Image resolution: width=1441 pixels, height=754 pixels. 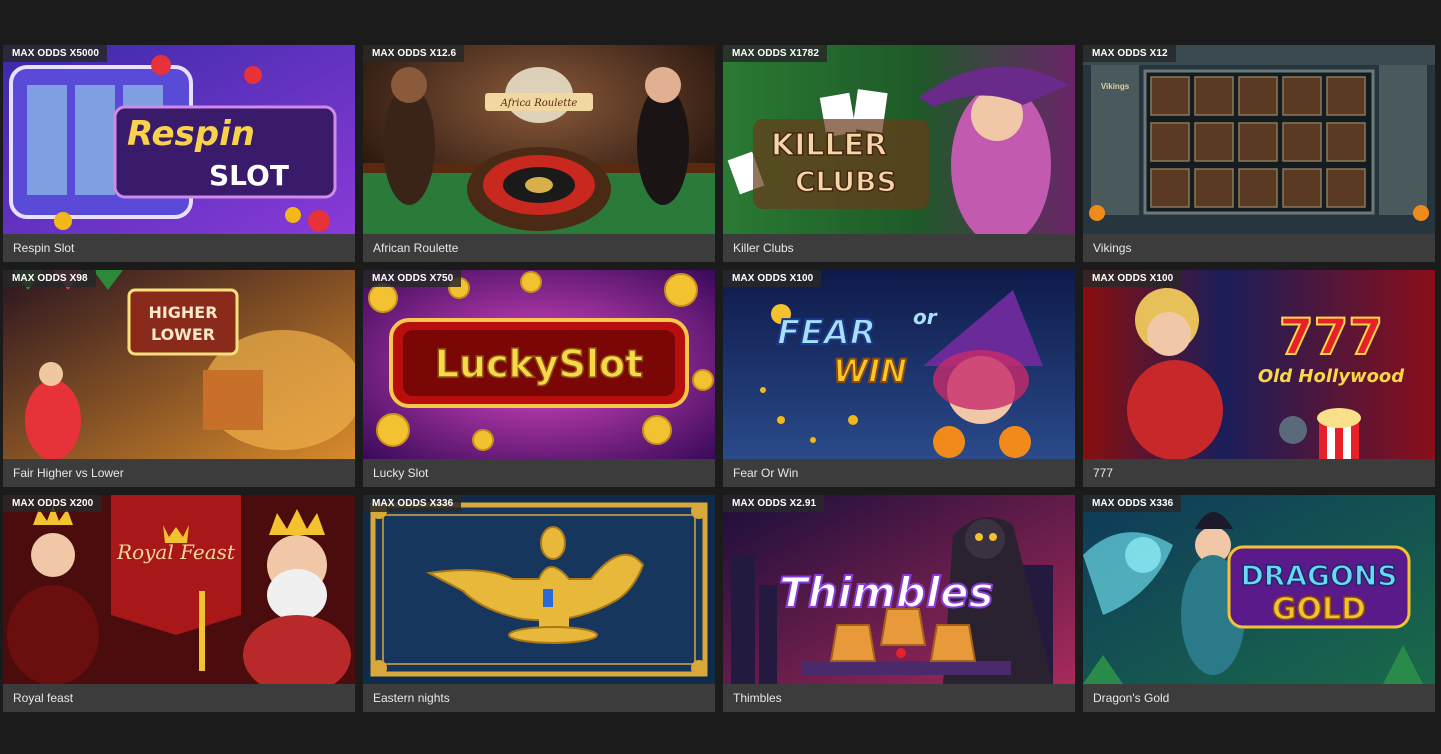 I want to click on art-title-line2: SLOT, so click(x=249, y=175).